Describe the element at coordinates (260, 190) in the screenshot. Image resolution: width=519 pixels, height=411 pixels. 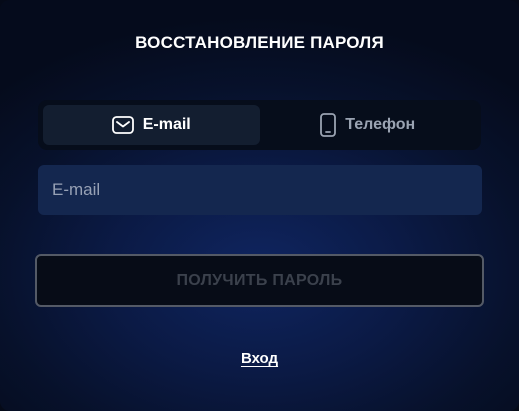
I see `email-field` at that location.